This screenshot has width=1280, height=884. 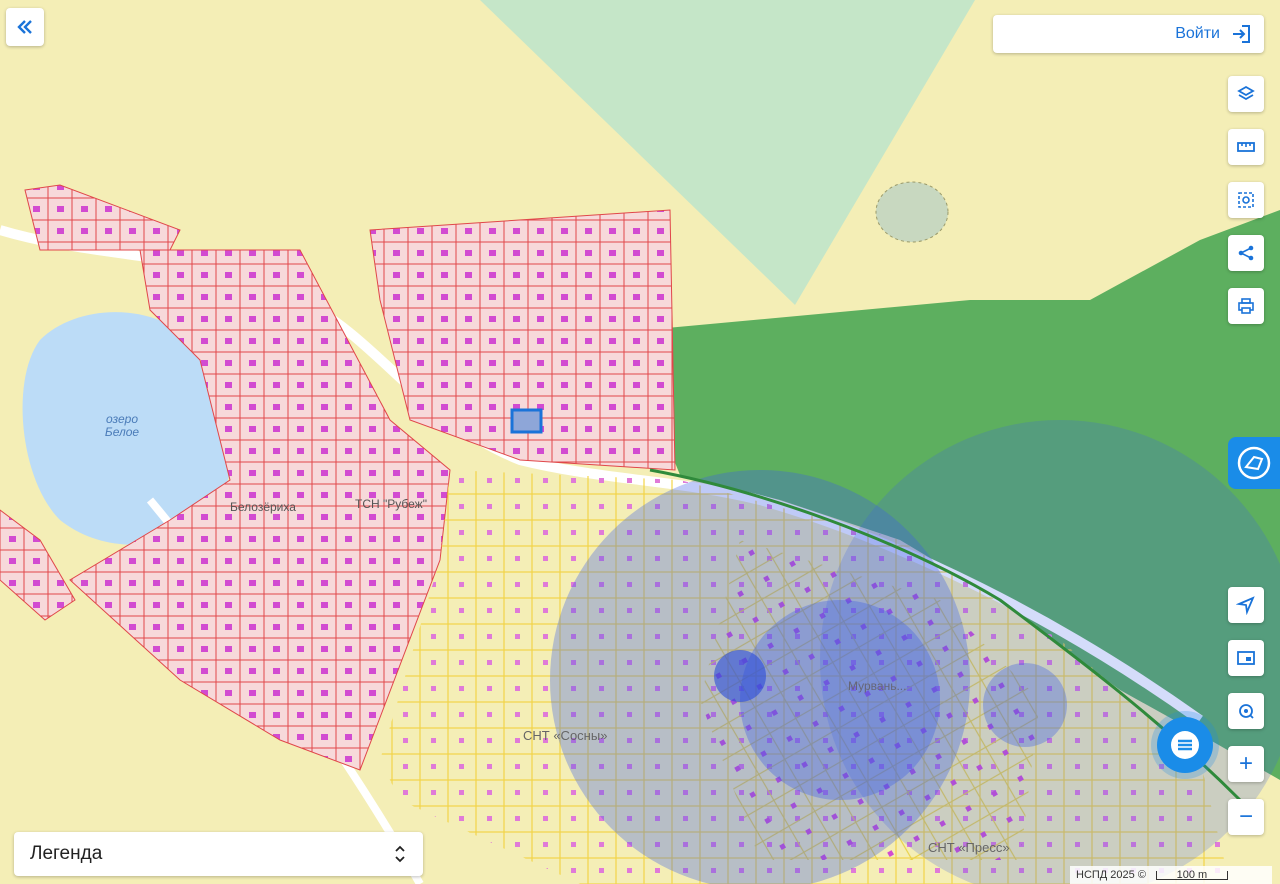 What do you see at coordinates (1246, 764) in the screenshot?
I see `zoom-in-button: +` at bounding box center [1246, 764].